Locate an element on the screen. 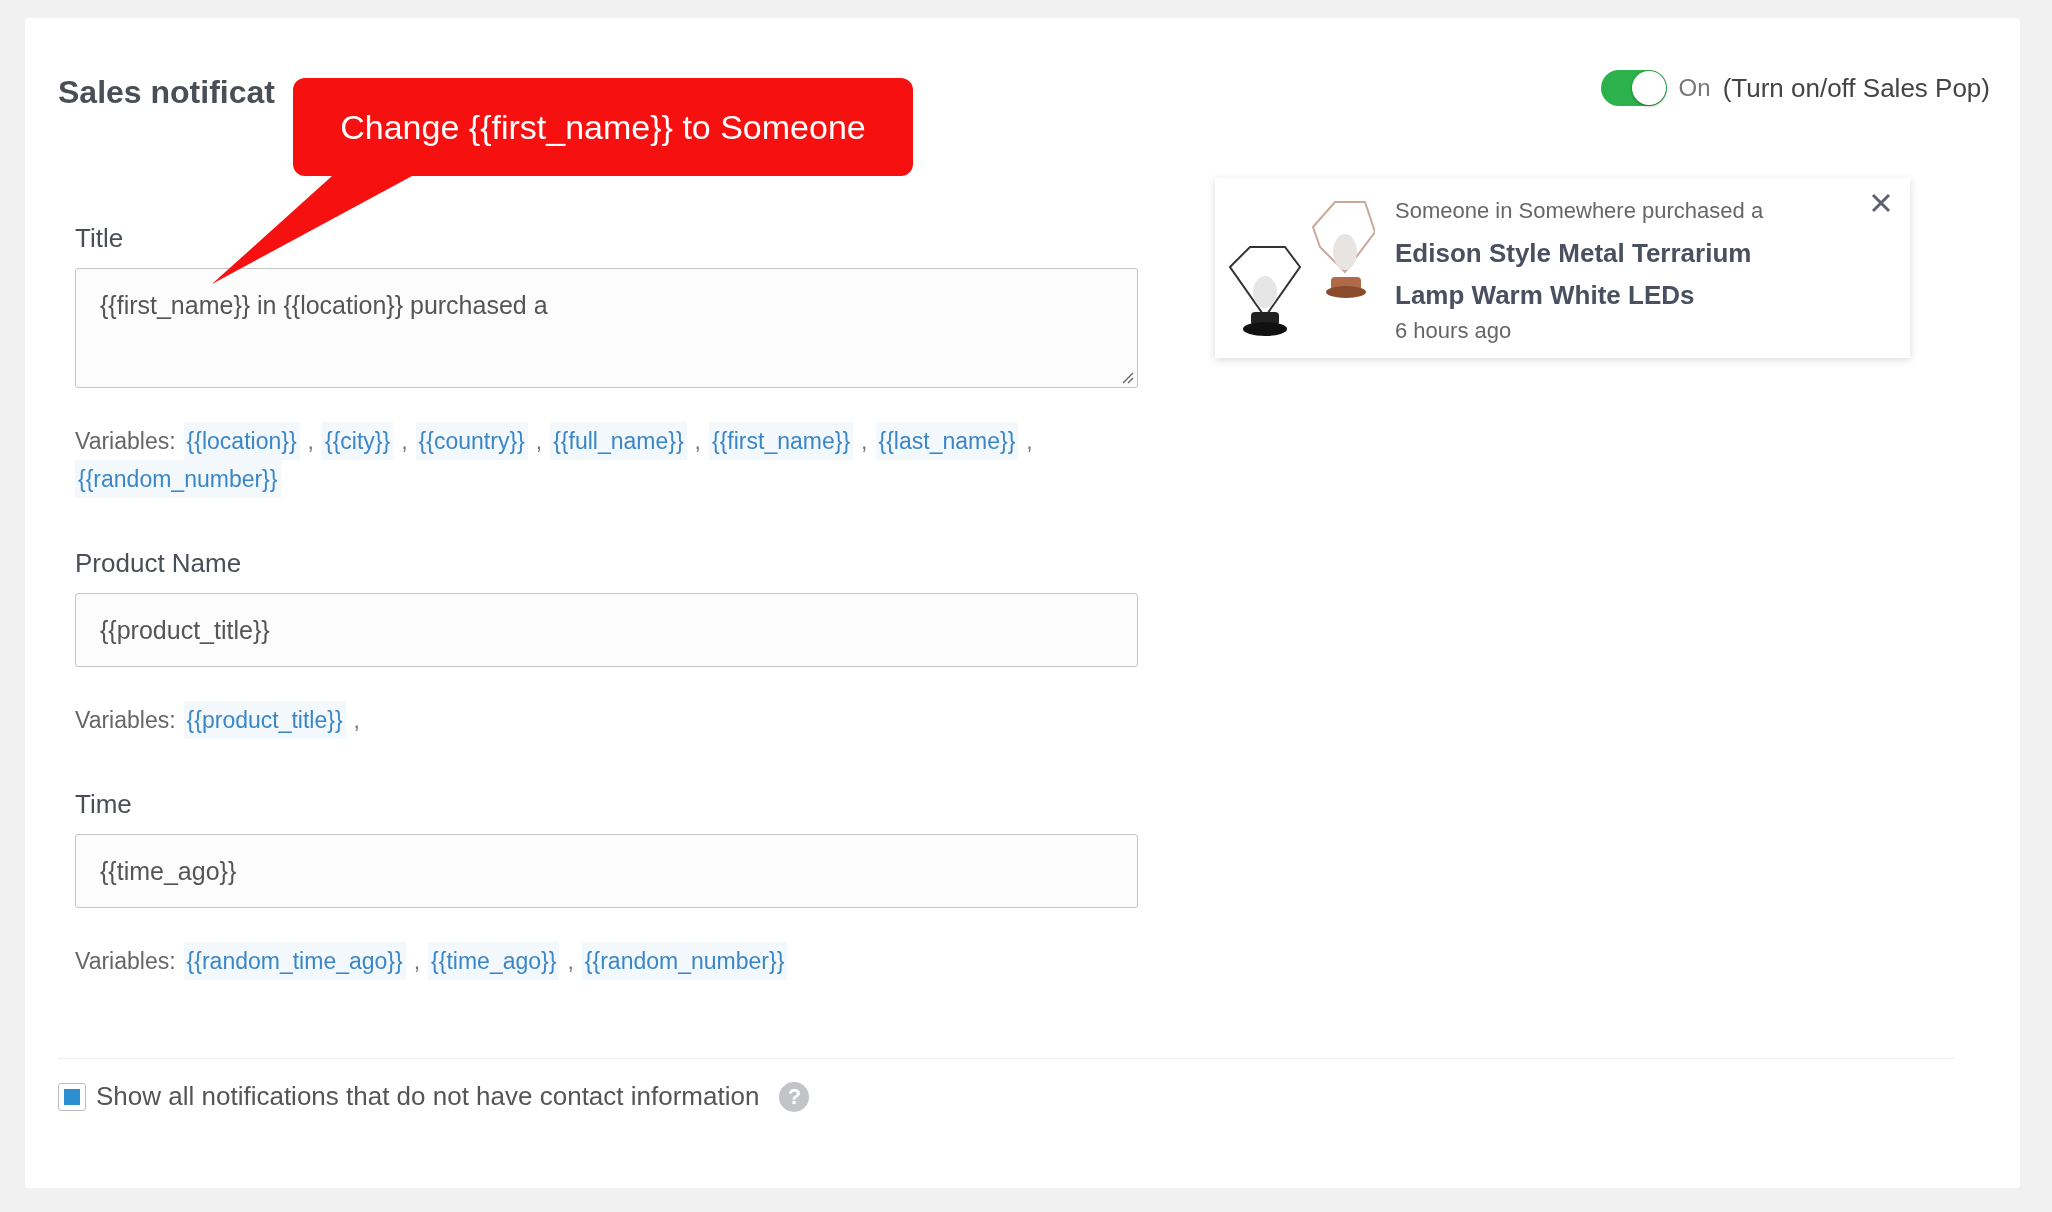  variable-tag: {{country}} is located at coordinates (471, 441).